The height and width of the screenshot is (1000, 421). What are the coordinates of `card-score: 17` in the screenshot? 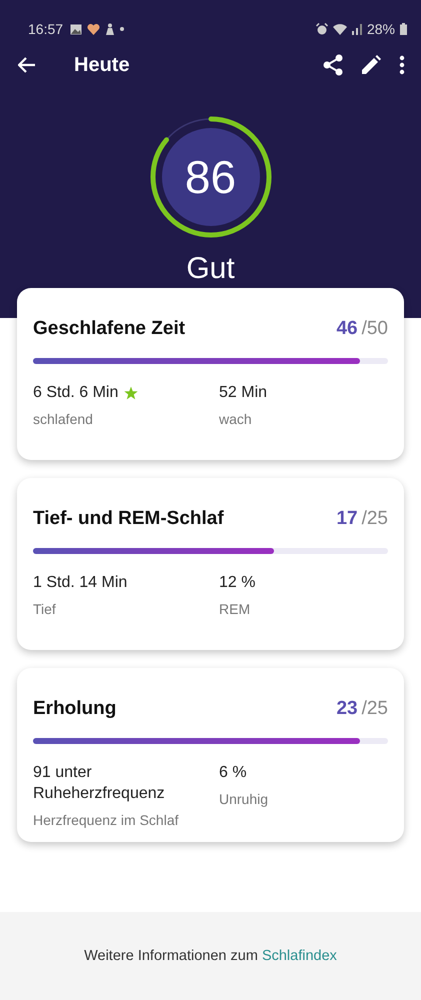 It's located at (347, 519).